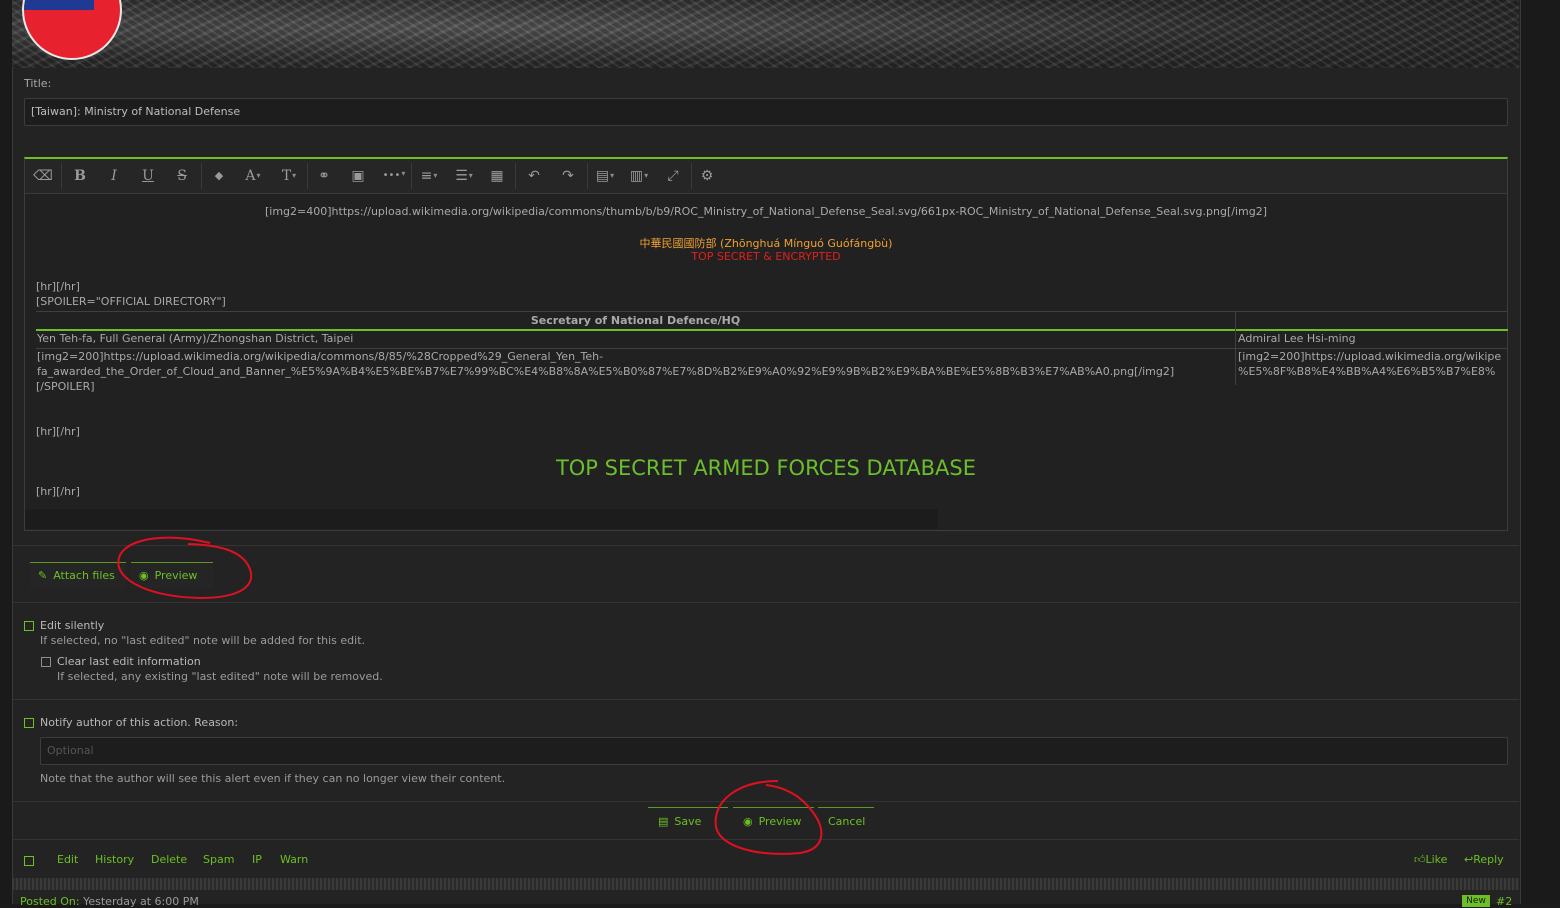  I want to click on list-icon: ☰▾, so click(464, 176).